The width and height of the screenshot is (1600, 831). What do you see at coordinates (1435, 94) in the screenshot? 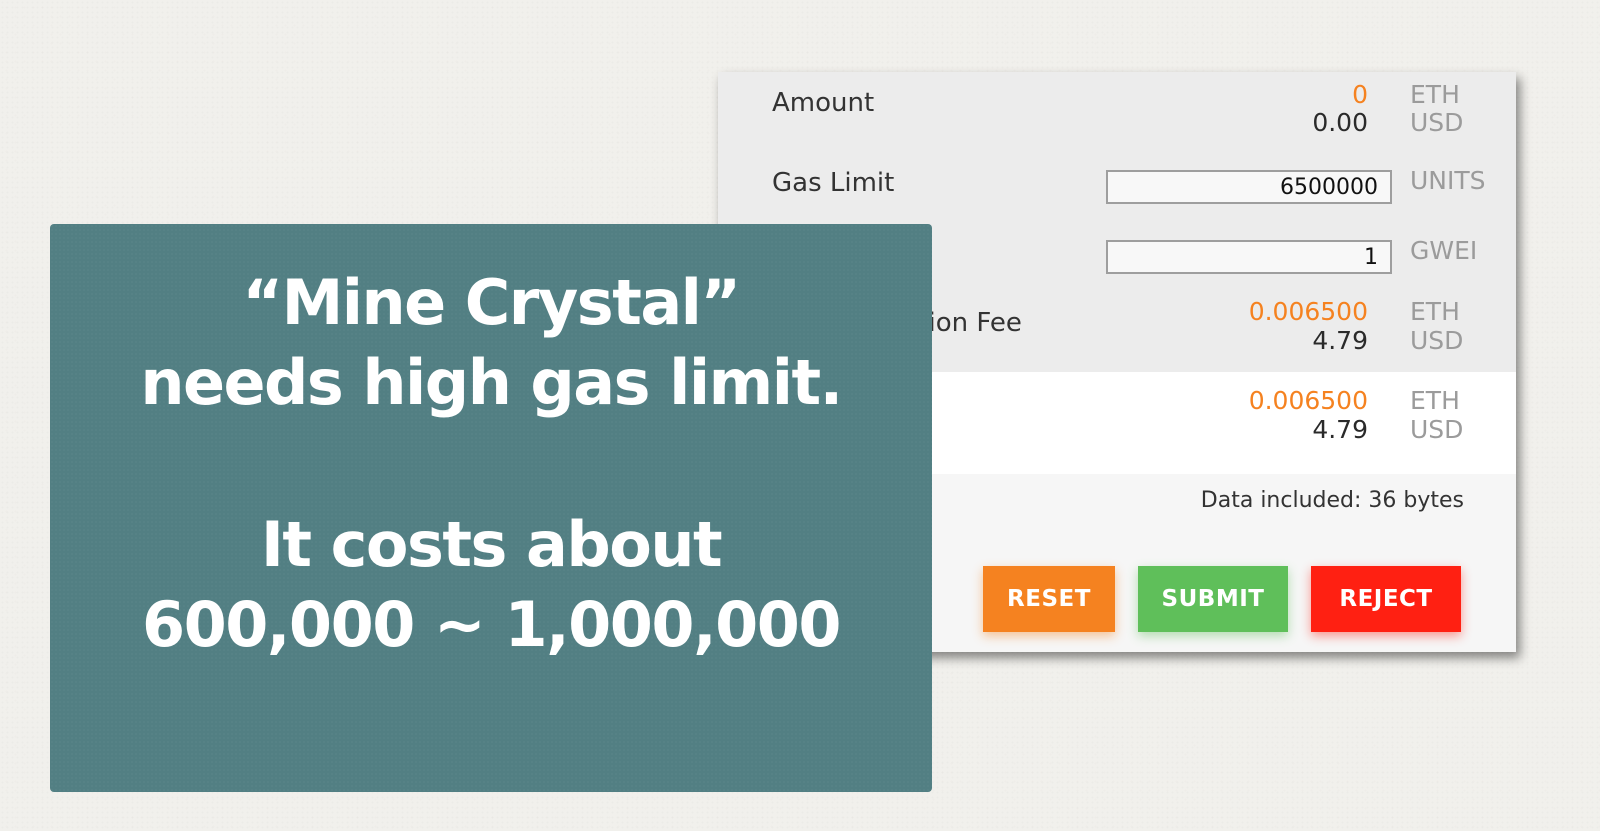
I see `amount-eth-unit: ETH` at bounding box center [1435, 94].